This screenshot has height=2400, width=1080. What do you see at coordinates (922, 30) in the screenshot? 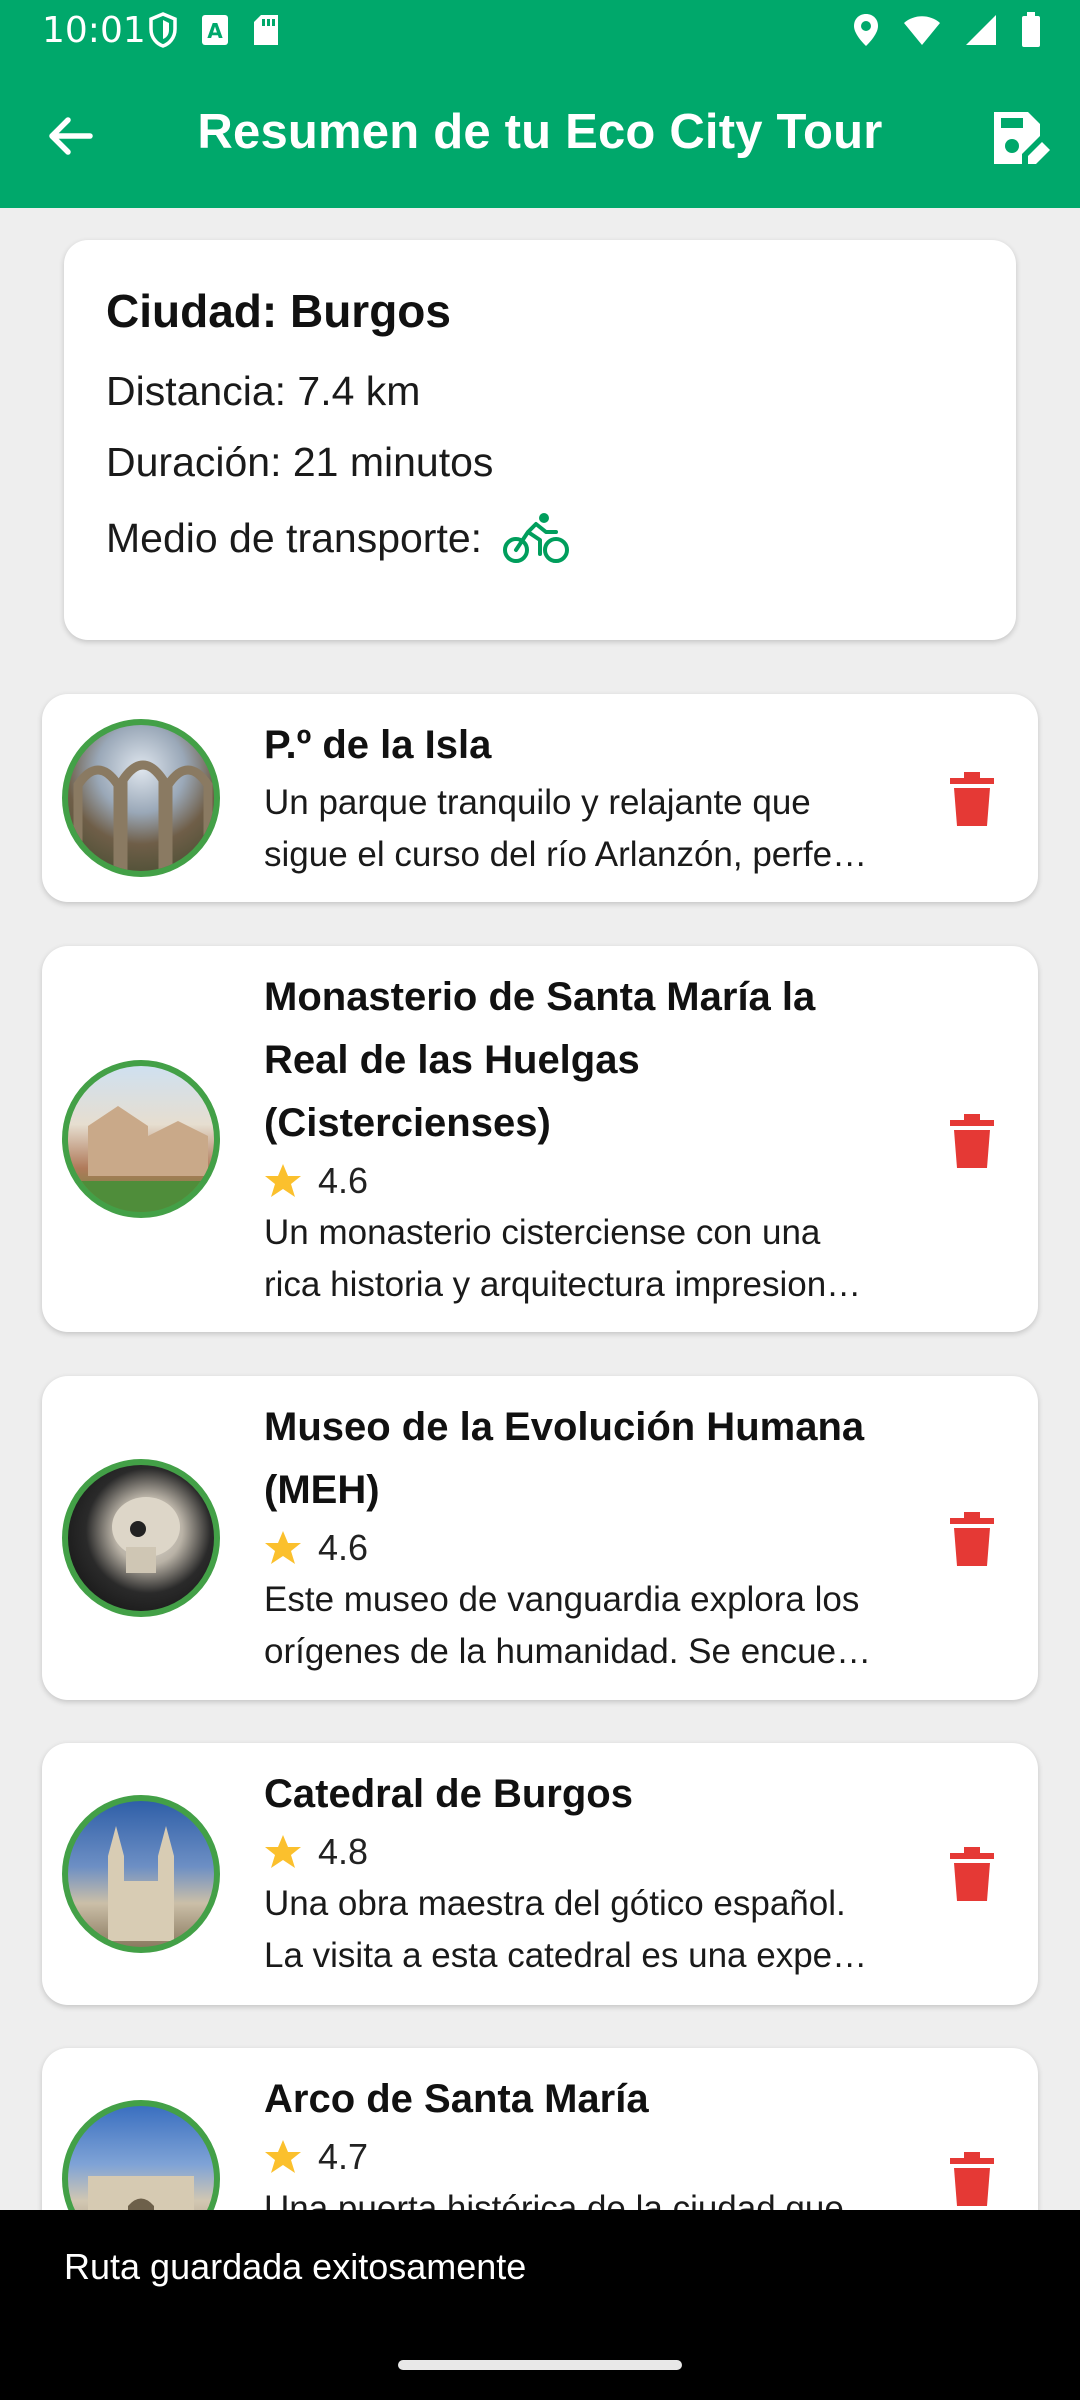
I see `wifi-icon` at bounding box center [922, 30].